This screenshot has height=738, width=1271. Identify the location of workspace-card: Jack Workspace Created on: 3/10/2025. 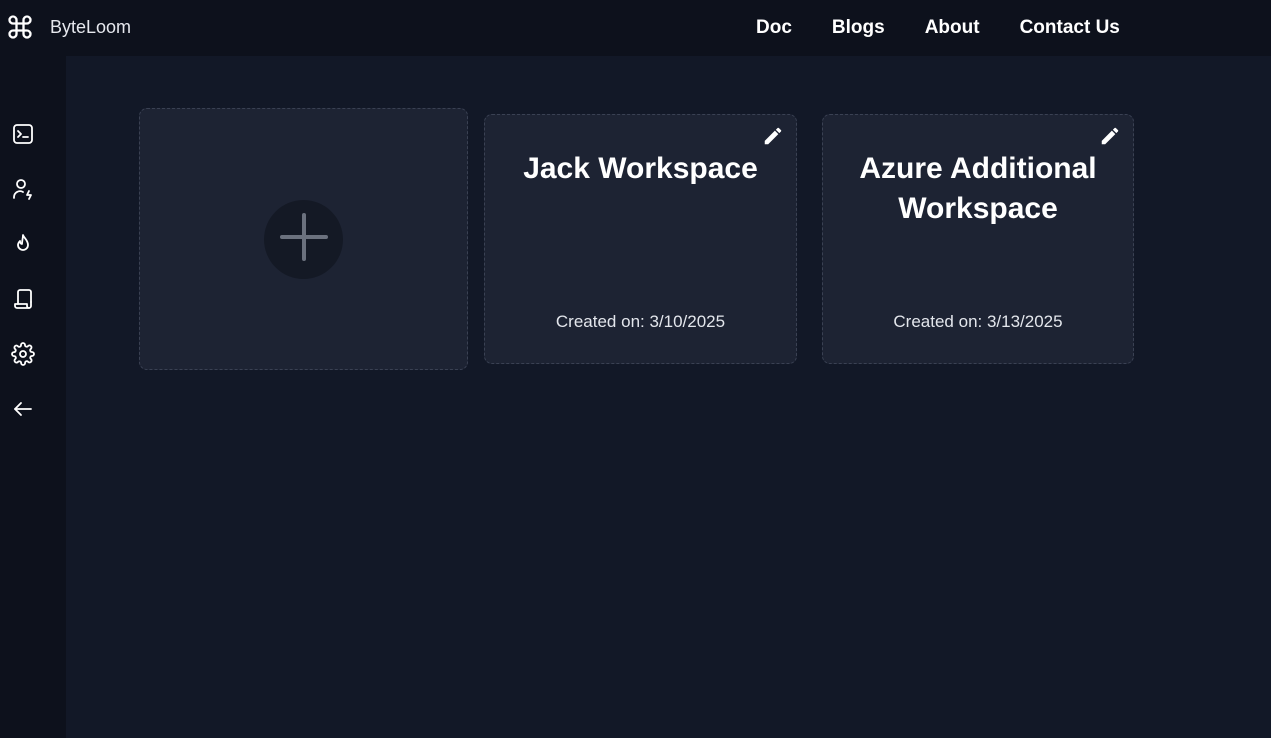
(640, 239).